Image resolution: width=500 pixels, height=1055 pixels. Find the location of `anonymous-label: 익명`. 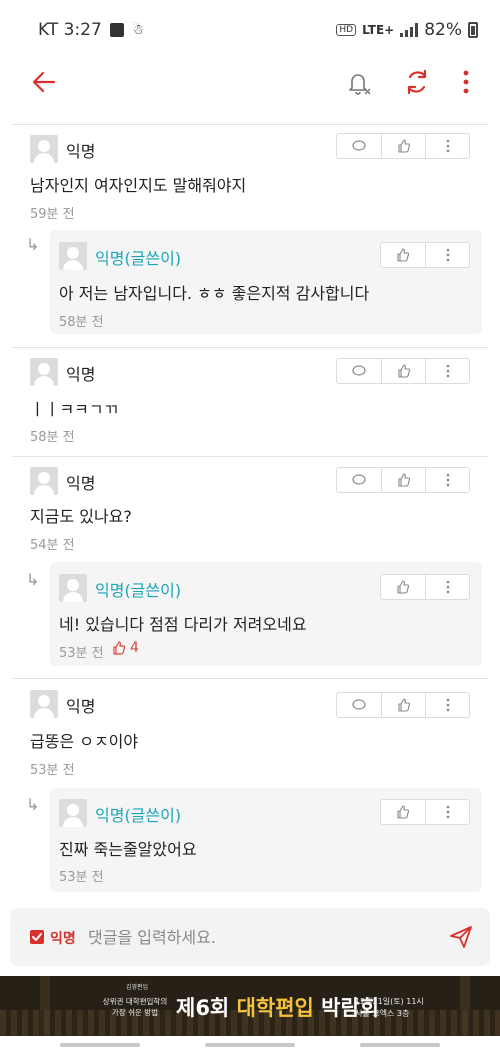

anonymous-label: 익명 is located at coordinates (63, 938).